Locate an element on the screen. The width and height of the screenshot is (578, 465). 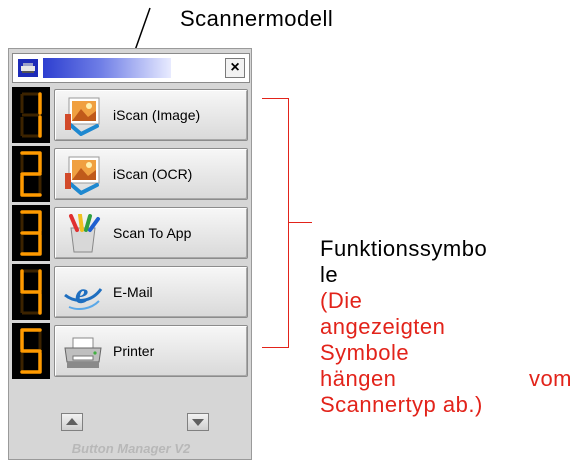
button-label: Scan To App is located at coordinates (152, 233).